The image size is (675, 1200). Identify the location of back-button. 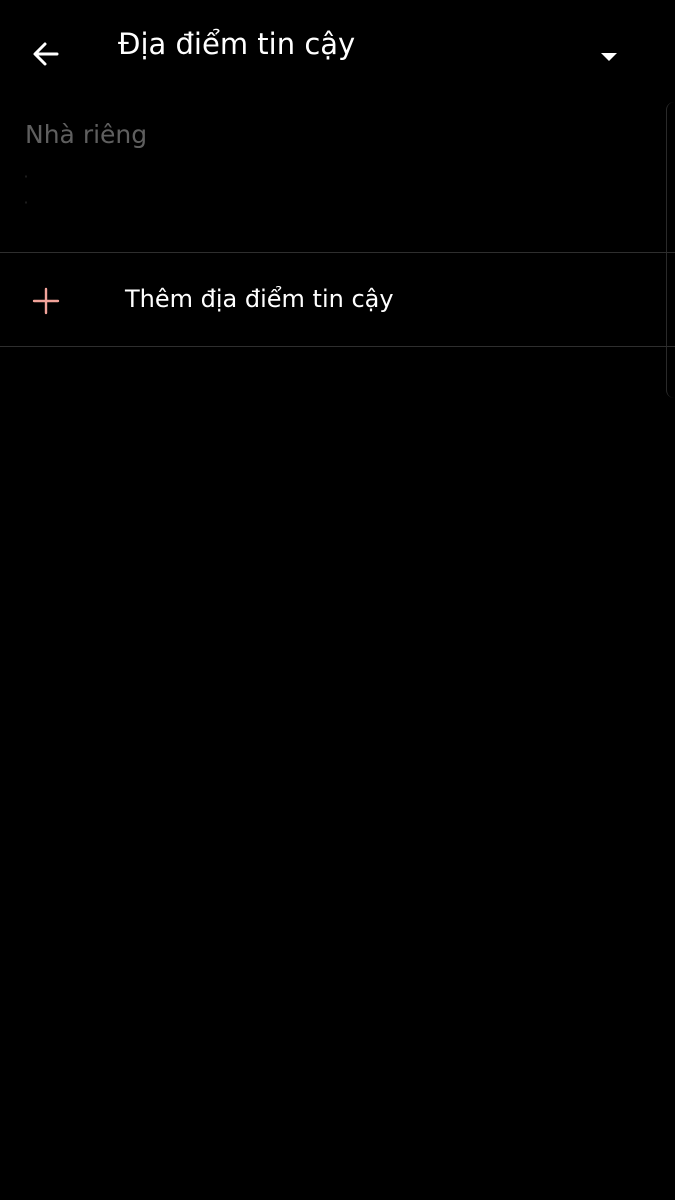
(46, 56).